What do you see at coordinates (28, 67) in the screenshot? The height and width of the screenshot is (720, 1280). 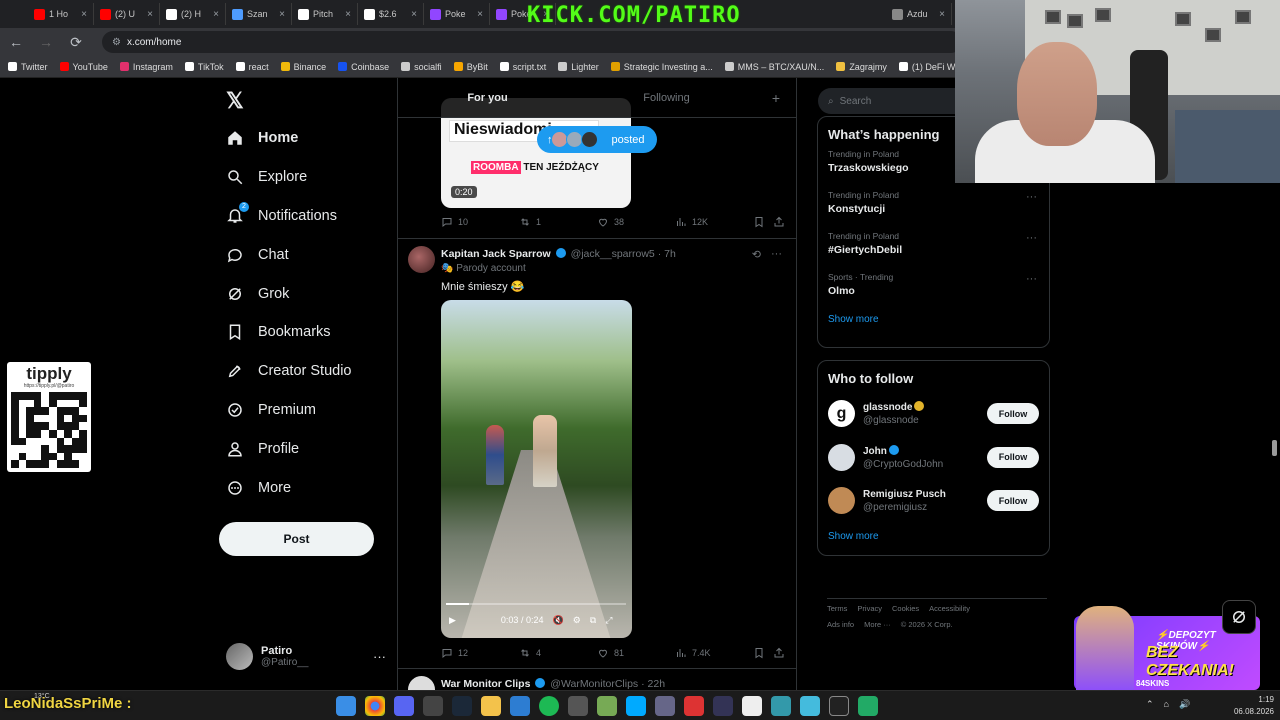 I see `bookmark-item: Twitter` at bounding box center [28, 67].